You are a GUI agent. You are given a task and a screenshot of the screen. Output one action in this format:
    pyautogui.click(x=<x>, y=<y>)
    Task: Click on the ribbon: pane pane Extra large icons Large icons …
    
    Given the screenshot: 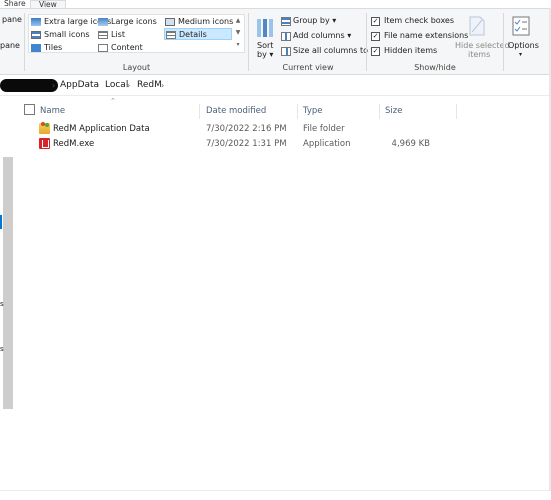 What is the action you would take?
    pyautogui.click(x=275, y=41)
    